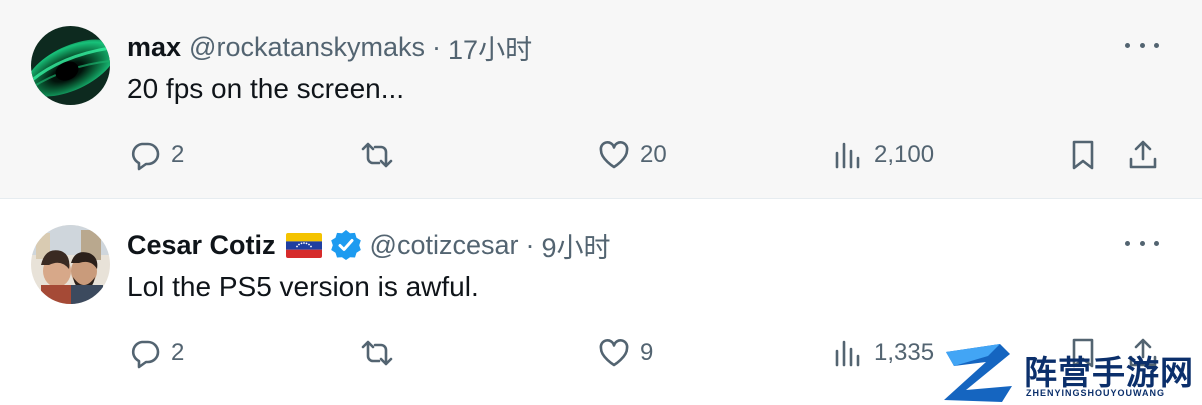 This screenshot has width=1202, height=405. What do you see at coordinates (154, 47) in the screenshot?
I see `display-name: max` at bounding box center [154, 47].